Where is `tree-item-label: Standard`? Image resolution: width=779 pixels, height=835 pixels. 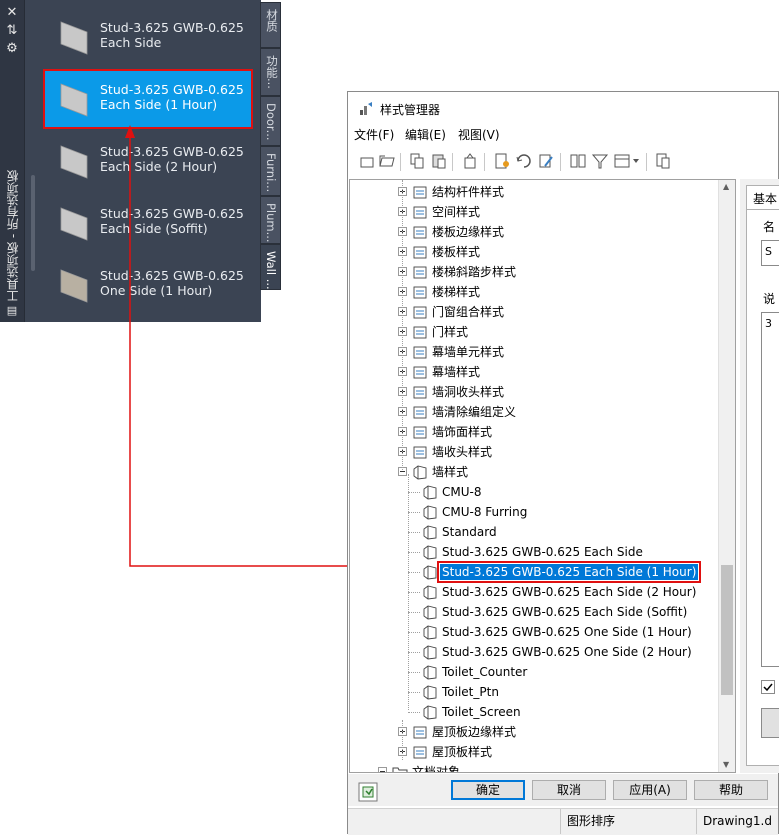
tree-item-label: Standard is located at coordinates (469, 532).